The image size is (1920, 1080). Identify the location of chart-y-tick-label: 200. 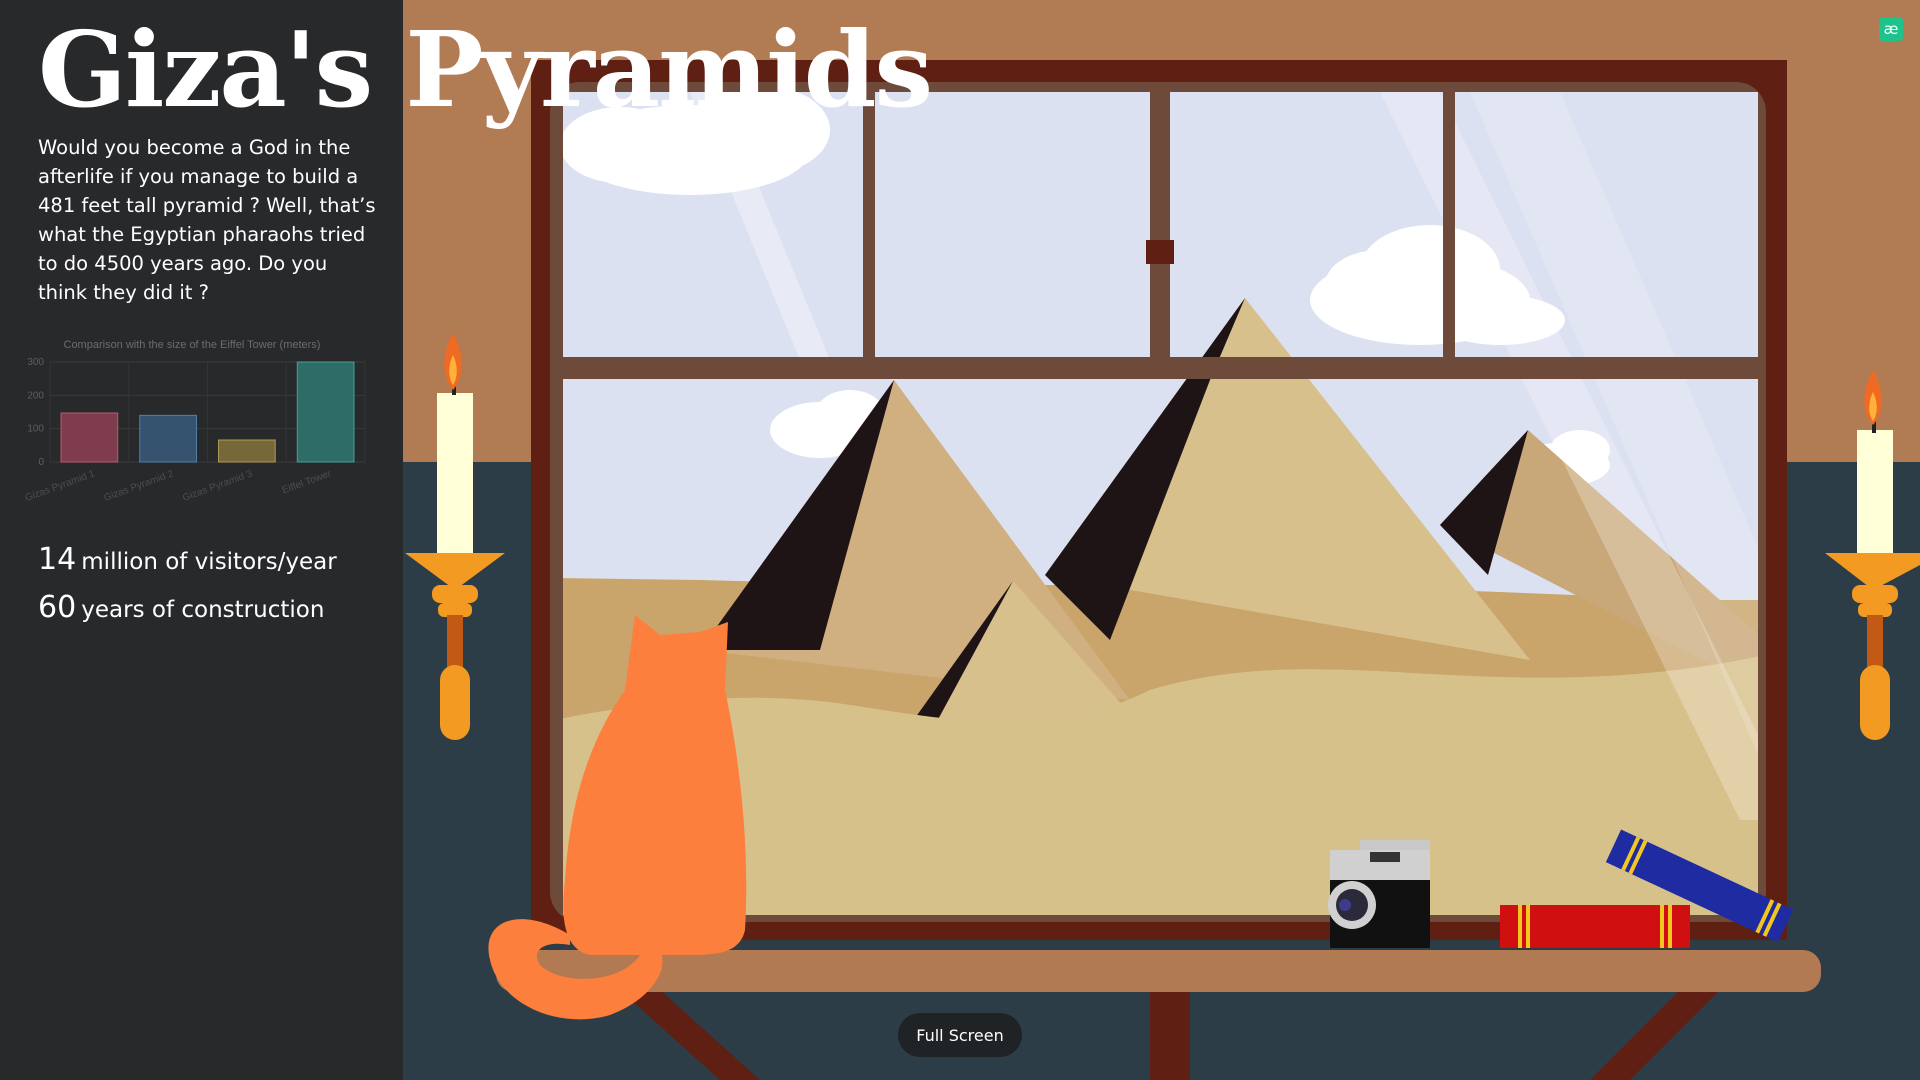
(35, 395).